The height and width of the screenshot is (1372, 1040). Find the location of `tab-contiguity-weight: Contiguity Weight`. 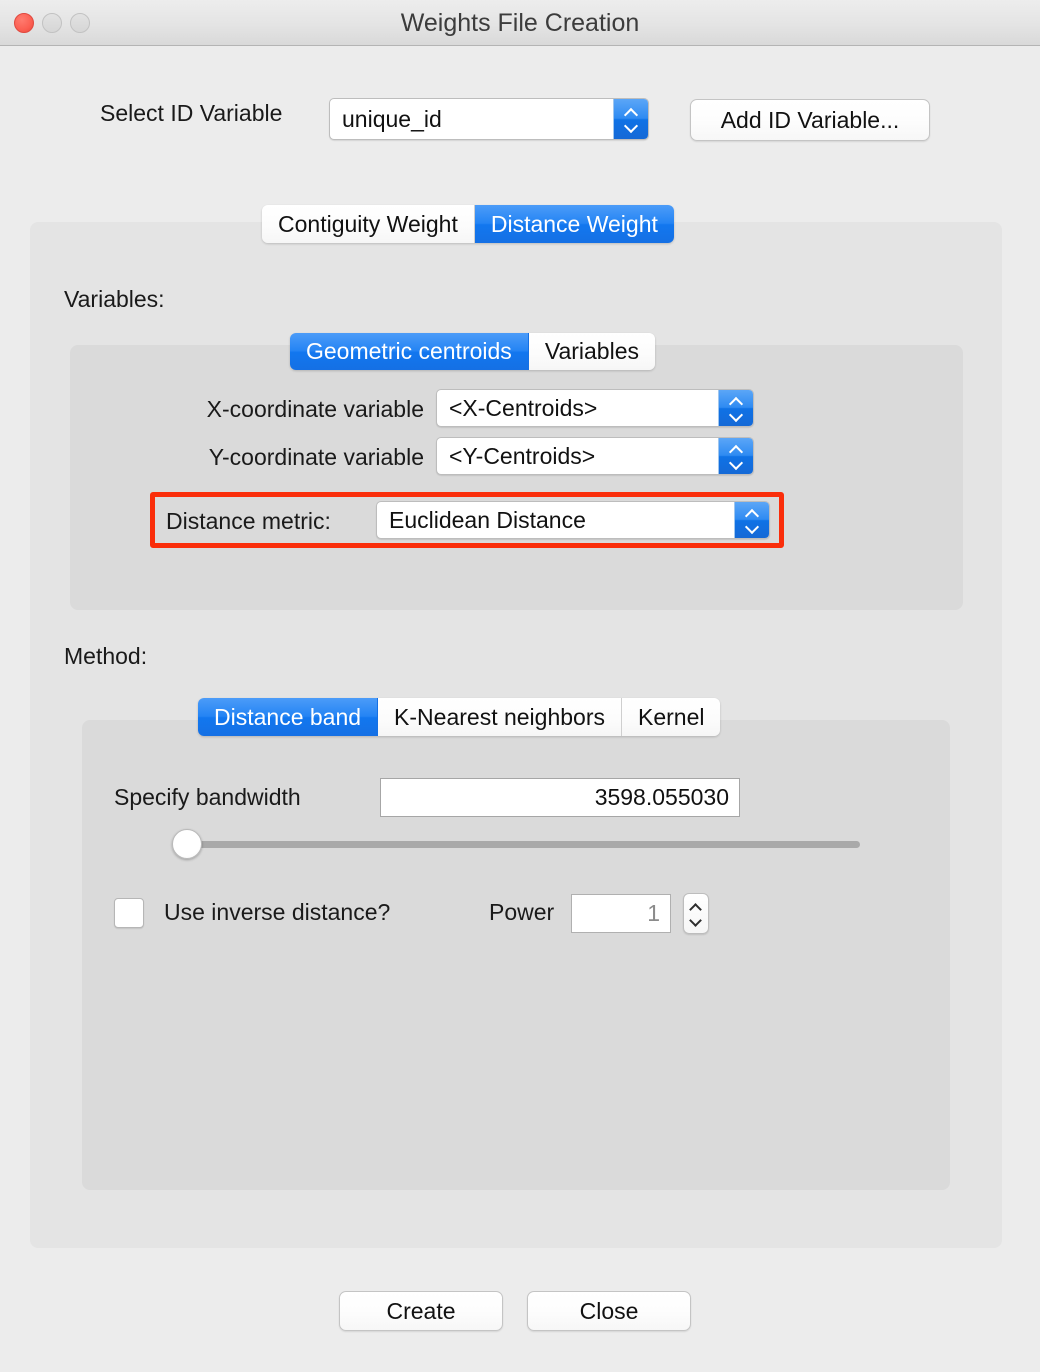

tab-contiguity-weight: Contiguity Weight is located at coordinates (368, 224).